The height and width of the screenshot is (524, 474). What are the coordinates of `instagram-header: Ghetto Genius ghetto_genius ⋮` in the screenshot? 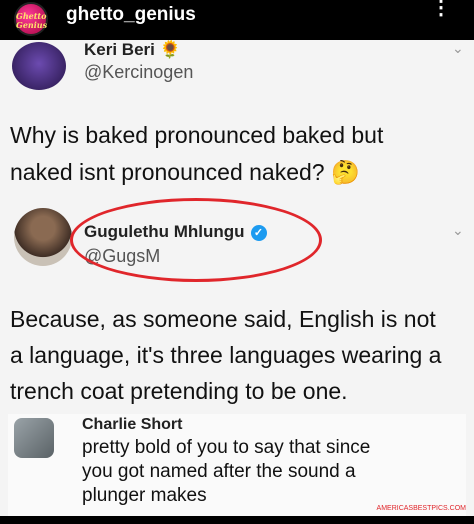 It's located at (237, 20).